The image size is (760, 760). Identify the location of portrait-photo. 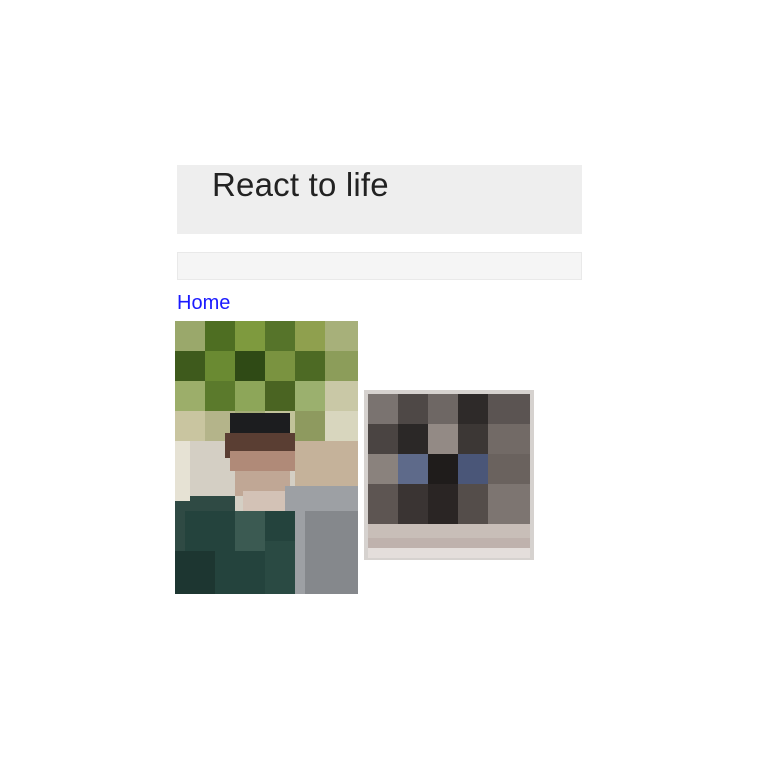
(266, 457).